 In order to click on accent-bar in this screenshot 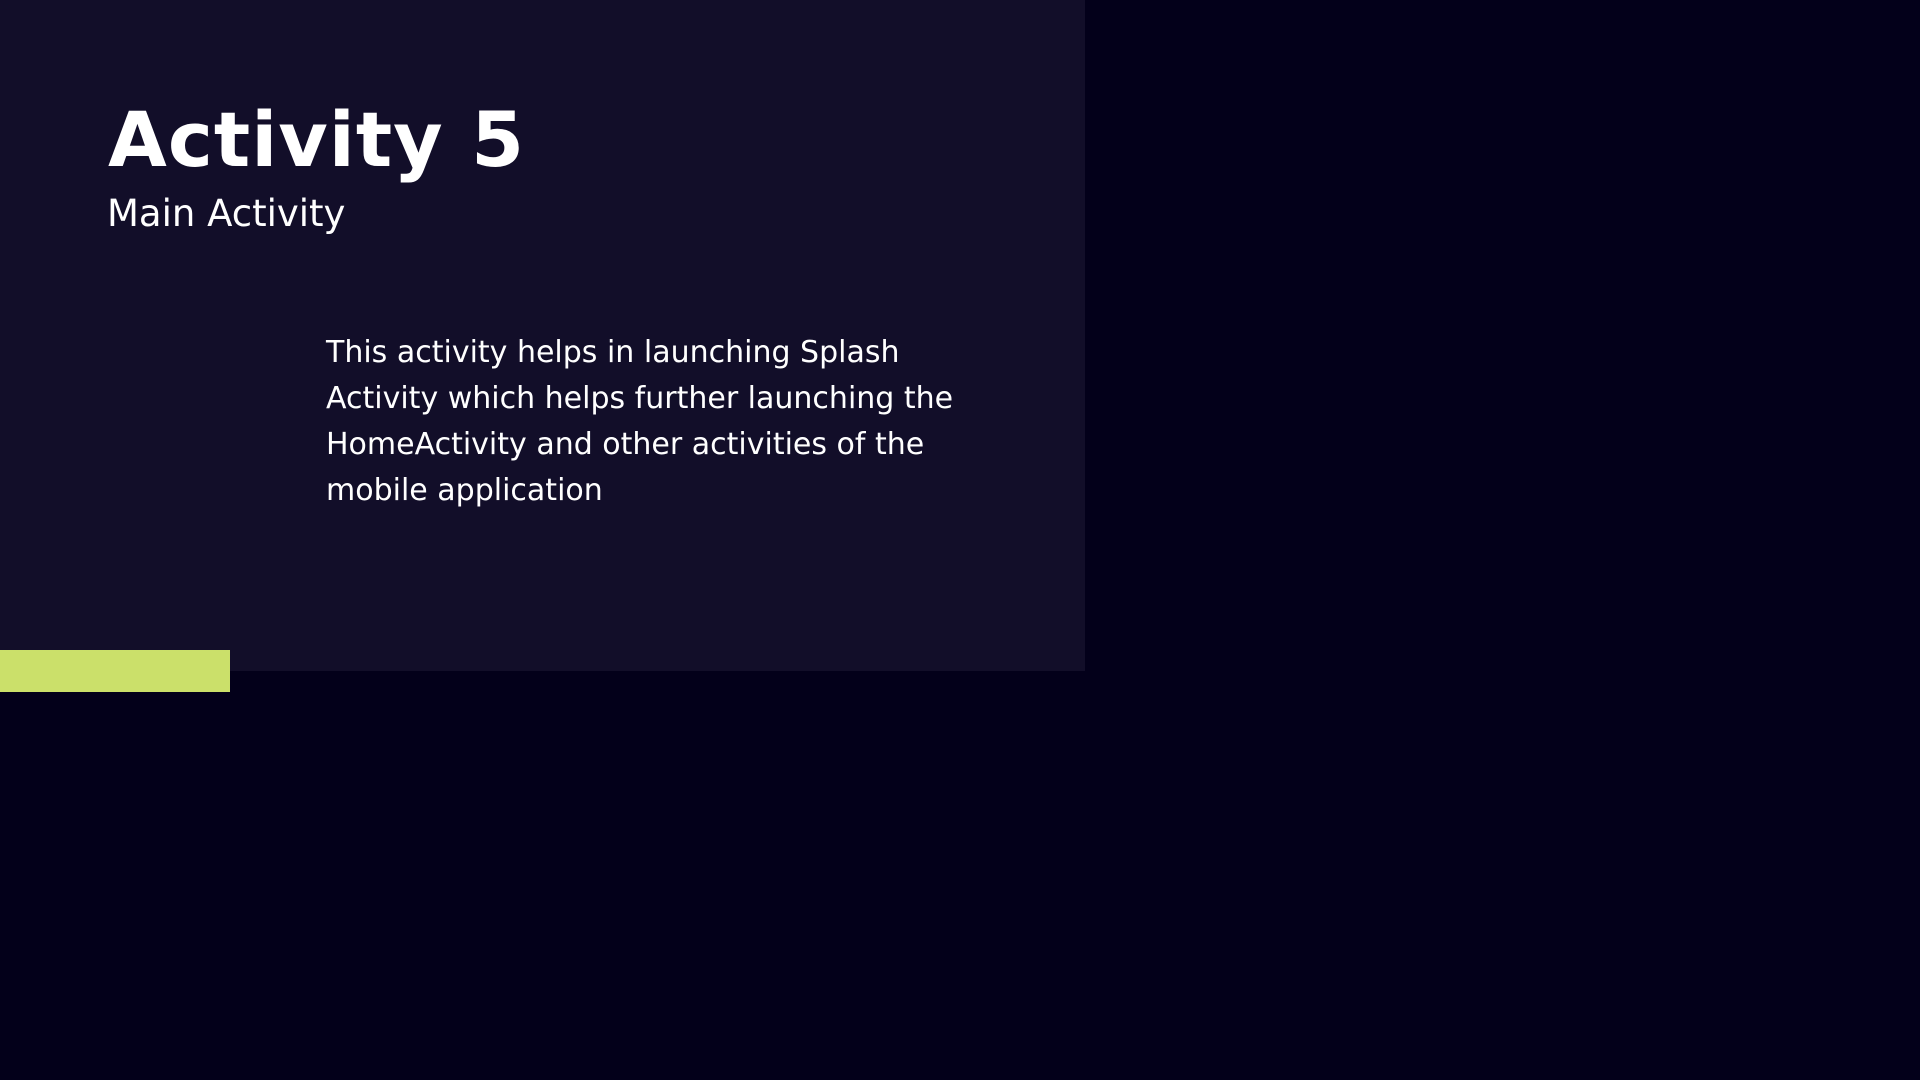, I will do `click(115, 671)`.